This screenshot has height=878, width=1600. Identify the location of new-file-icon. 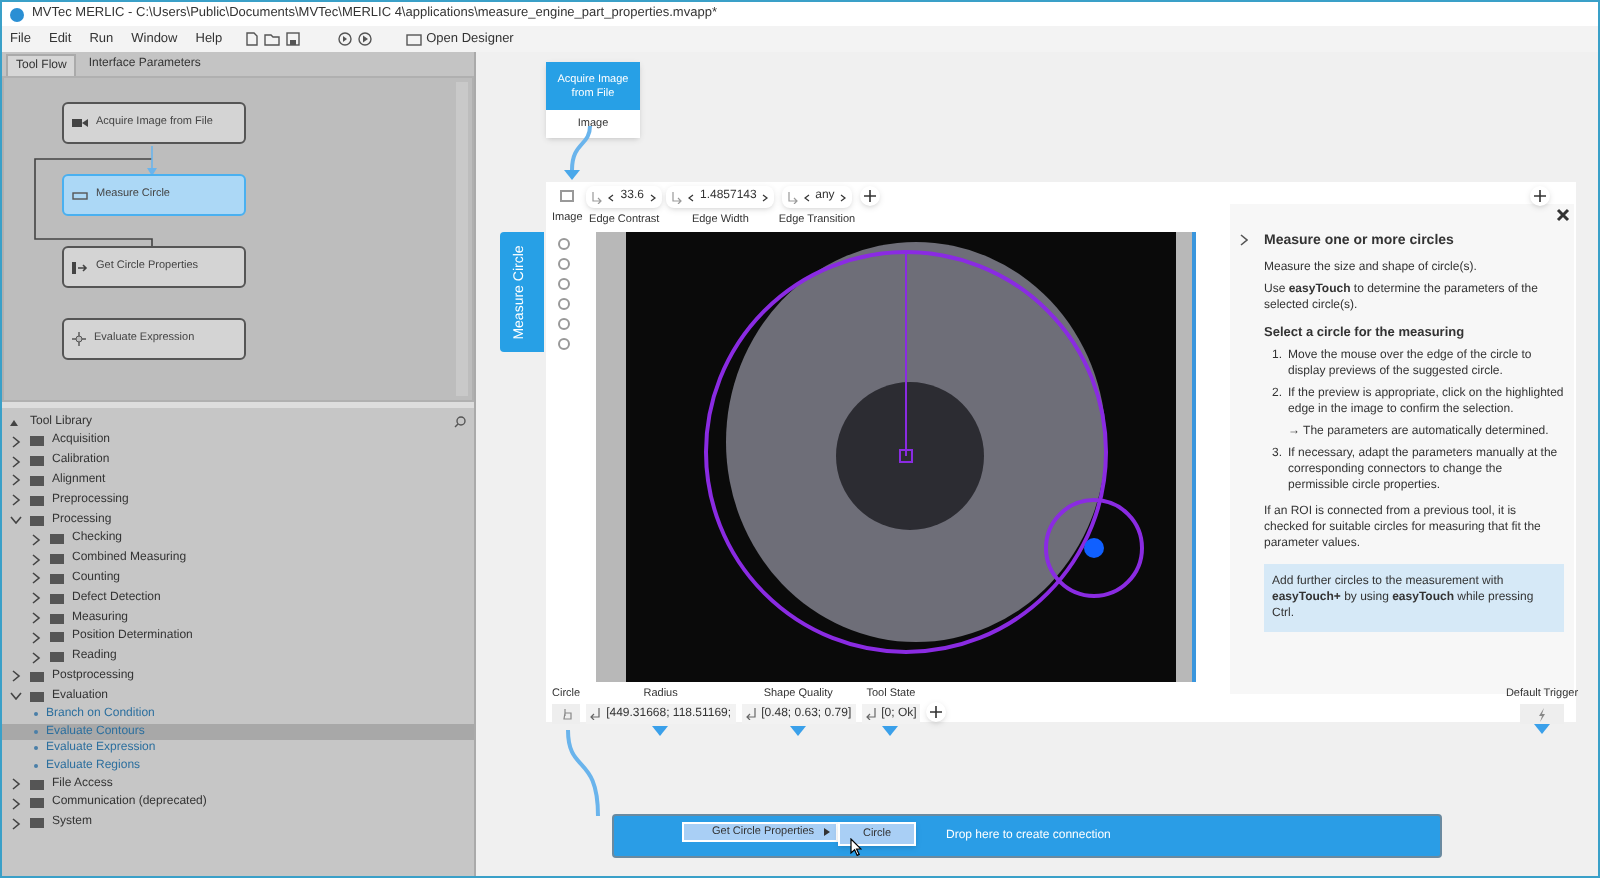
(252, 39).